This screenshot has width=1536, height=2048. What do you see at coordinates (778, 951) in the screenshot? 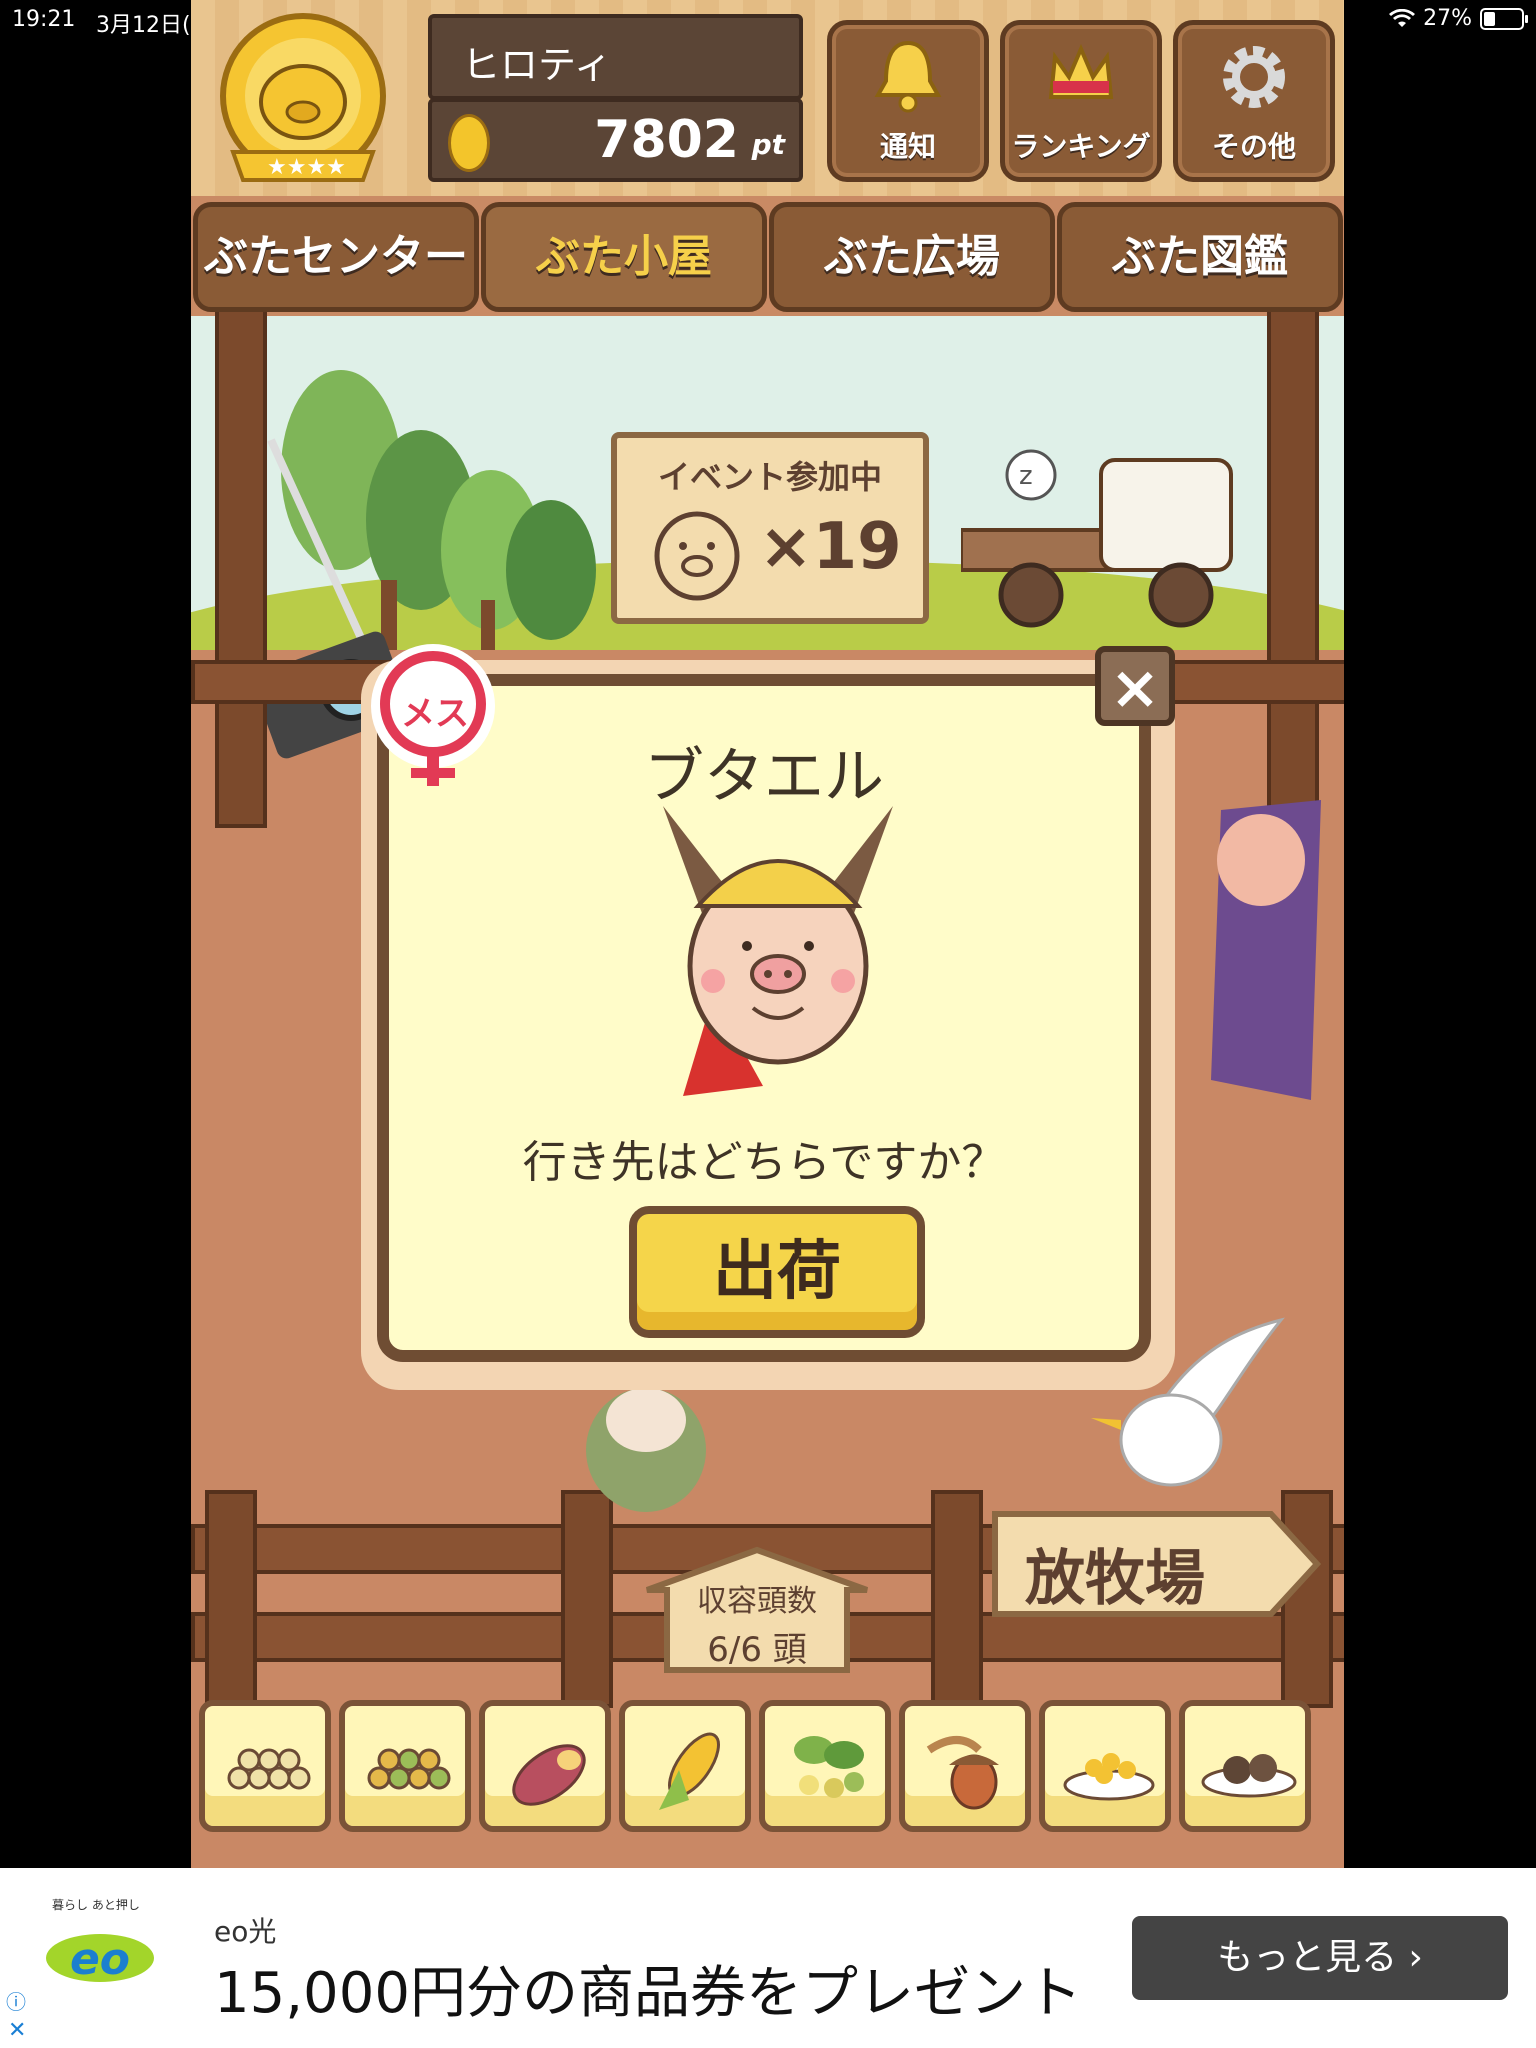
I see `pig-angel-portrait` at bounding box center [778, 951].